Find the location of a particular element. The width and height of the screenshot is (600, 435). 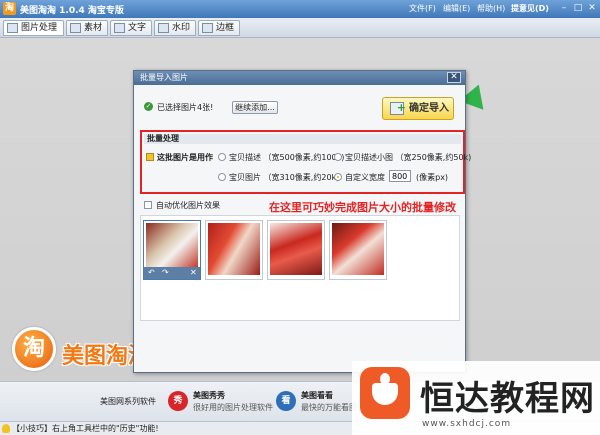

frame-icon is located at coordinates (207, 28).